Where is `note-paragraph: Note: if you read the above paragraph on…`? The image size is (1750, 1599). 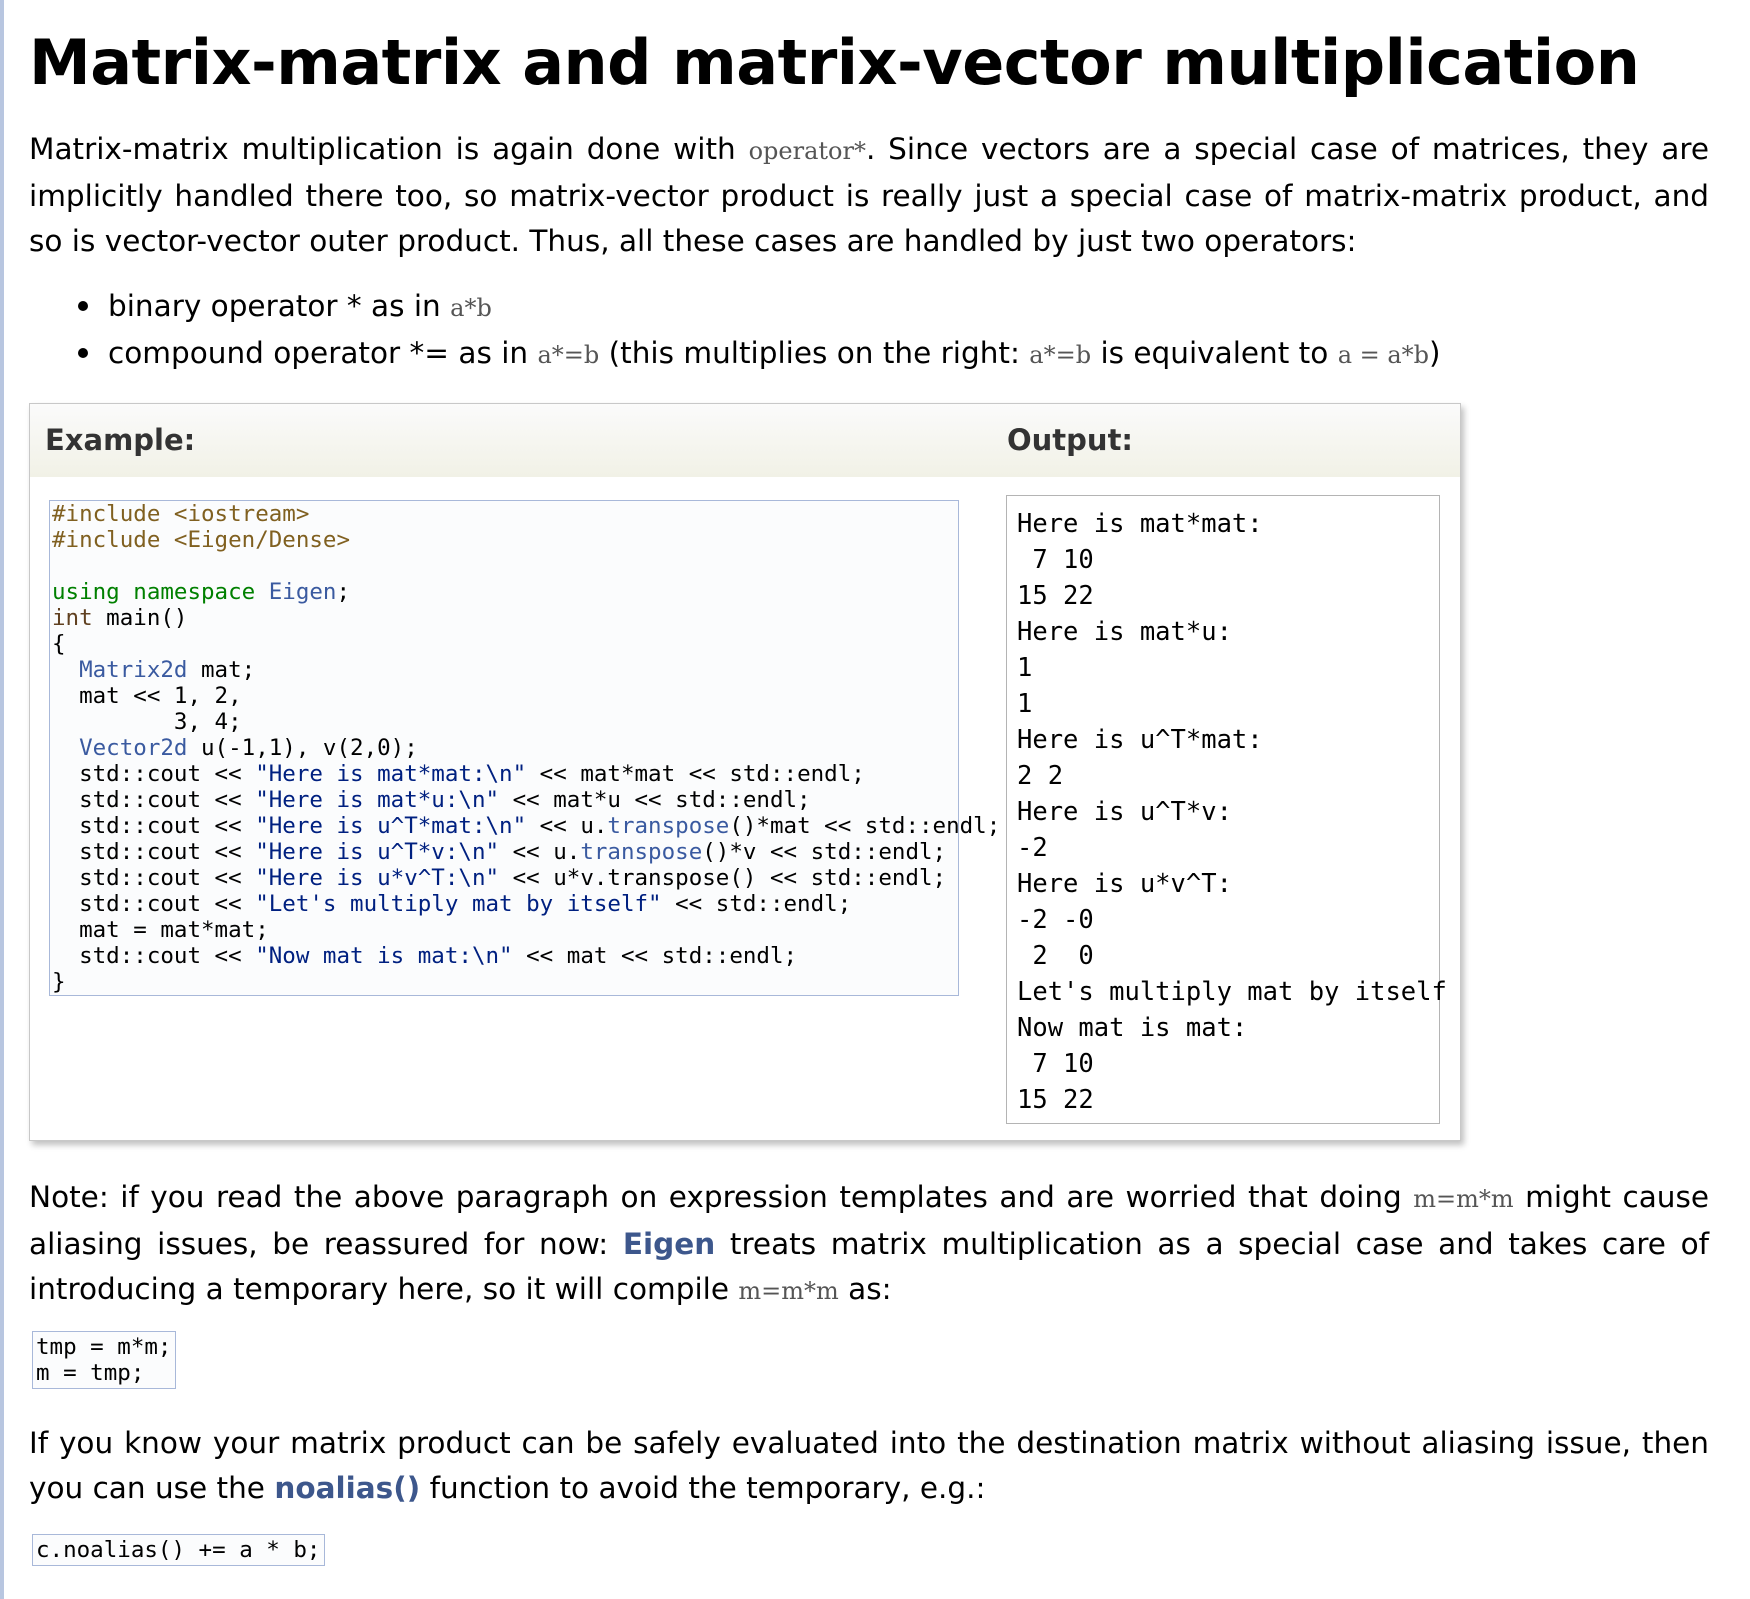
note-paragraph: Note: if you read the above paragraph on… is located at coordinates (869, 1243).